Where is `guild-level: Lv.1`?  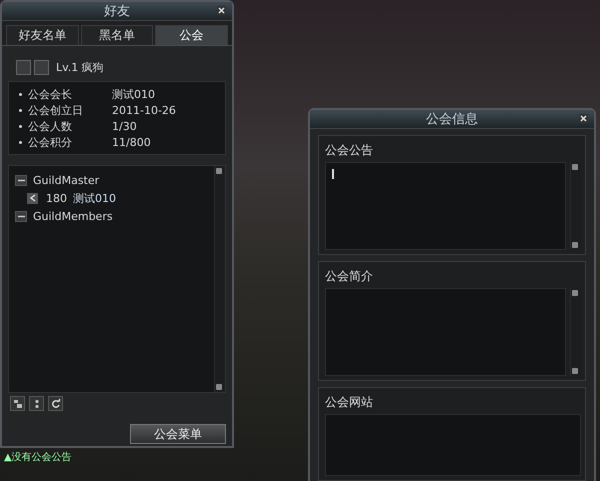
guild-level: Lv.1 is located at coordinates (67, 67).